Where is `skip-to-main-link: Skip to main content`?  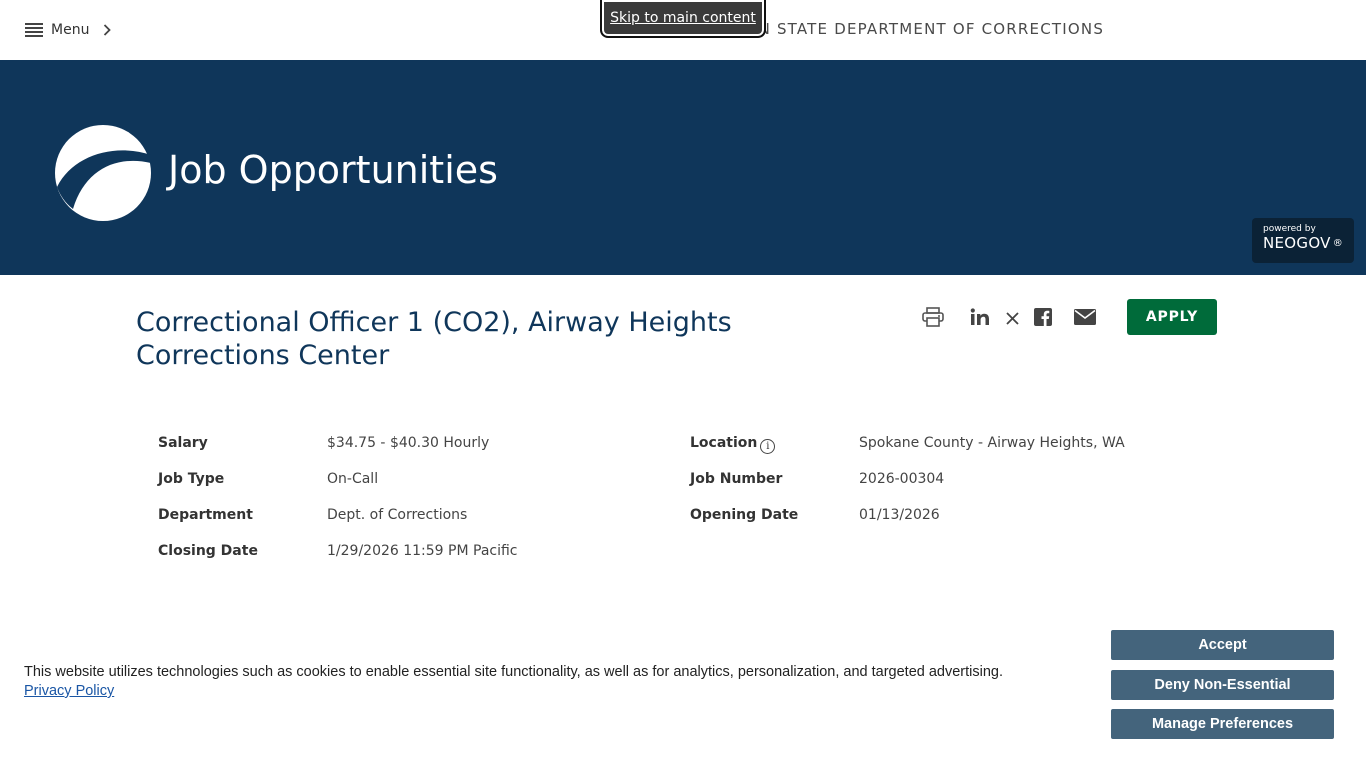 skip-to-main-link: Skip to main content is located at coordinates (683, 19).